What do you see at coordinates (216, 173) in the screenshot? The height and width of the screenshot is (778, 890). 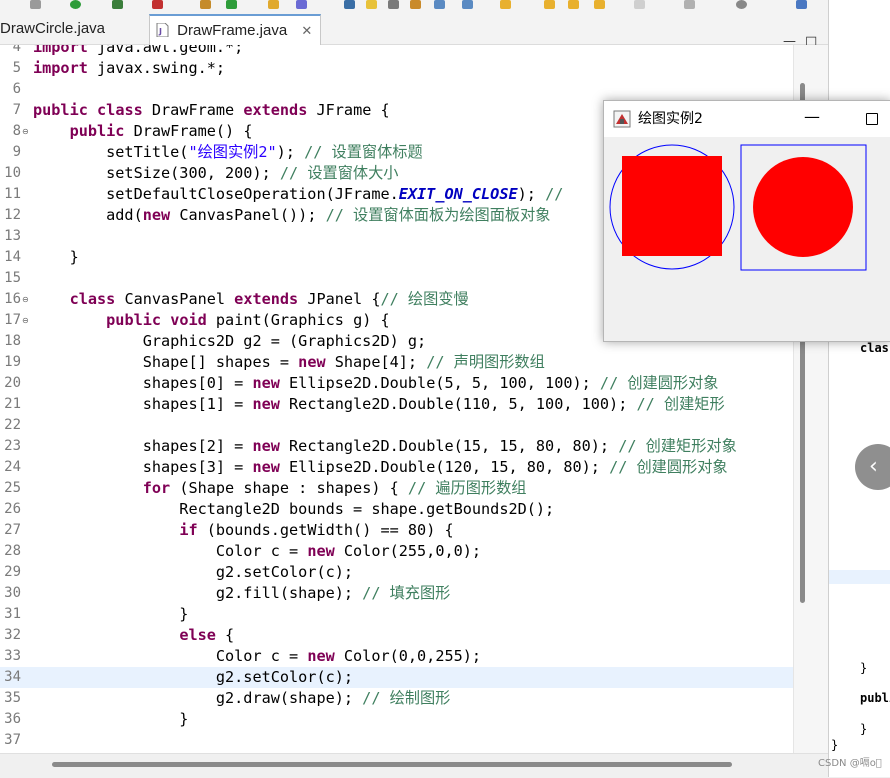 I see `code-text: setSize(300, 200); // 设置窗体大小` at bounding box center [216, 173].